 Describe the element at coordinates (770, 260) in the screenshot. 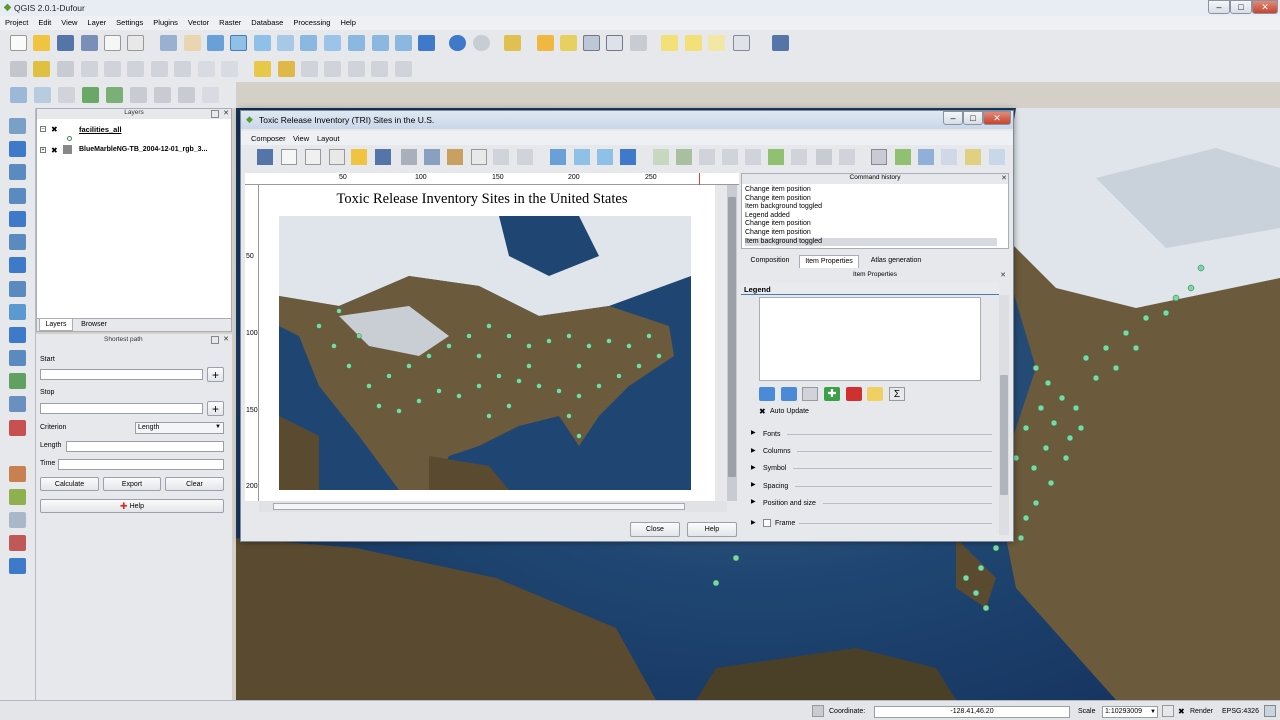

I see `tab-composition: Composition` at that location.